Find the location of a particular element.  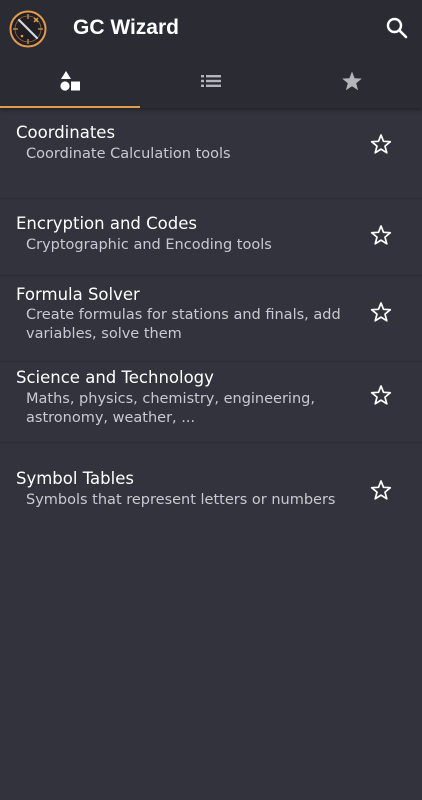

tab-favorites is located at coordinates (351, 83).